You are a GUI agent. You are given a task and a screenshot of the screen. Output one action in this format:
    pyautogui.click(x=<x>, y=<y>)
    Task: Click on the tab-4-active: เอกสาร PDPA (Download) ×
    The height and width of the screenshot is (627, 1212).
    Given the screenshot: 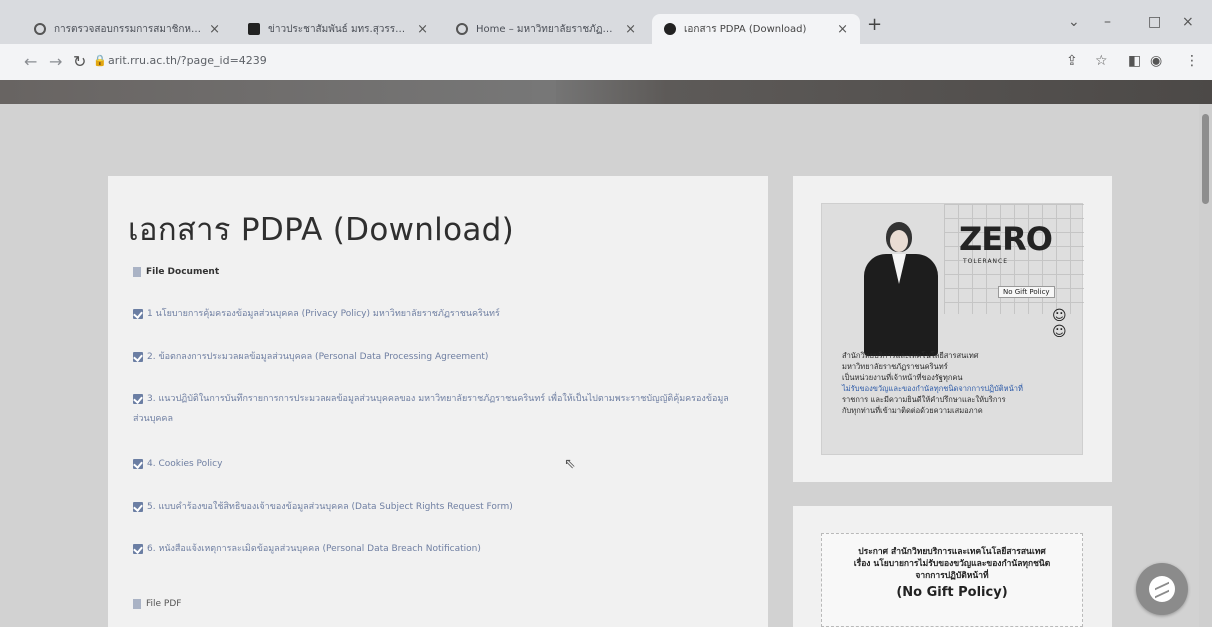 What is the action you would take?
    pyautogui.click(x=756, y=29)
    